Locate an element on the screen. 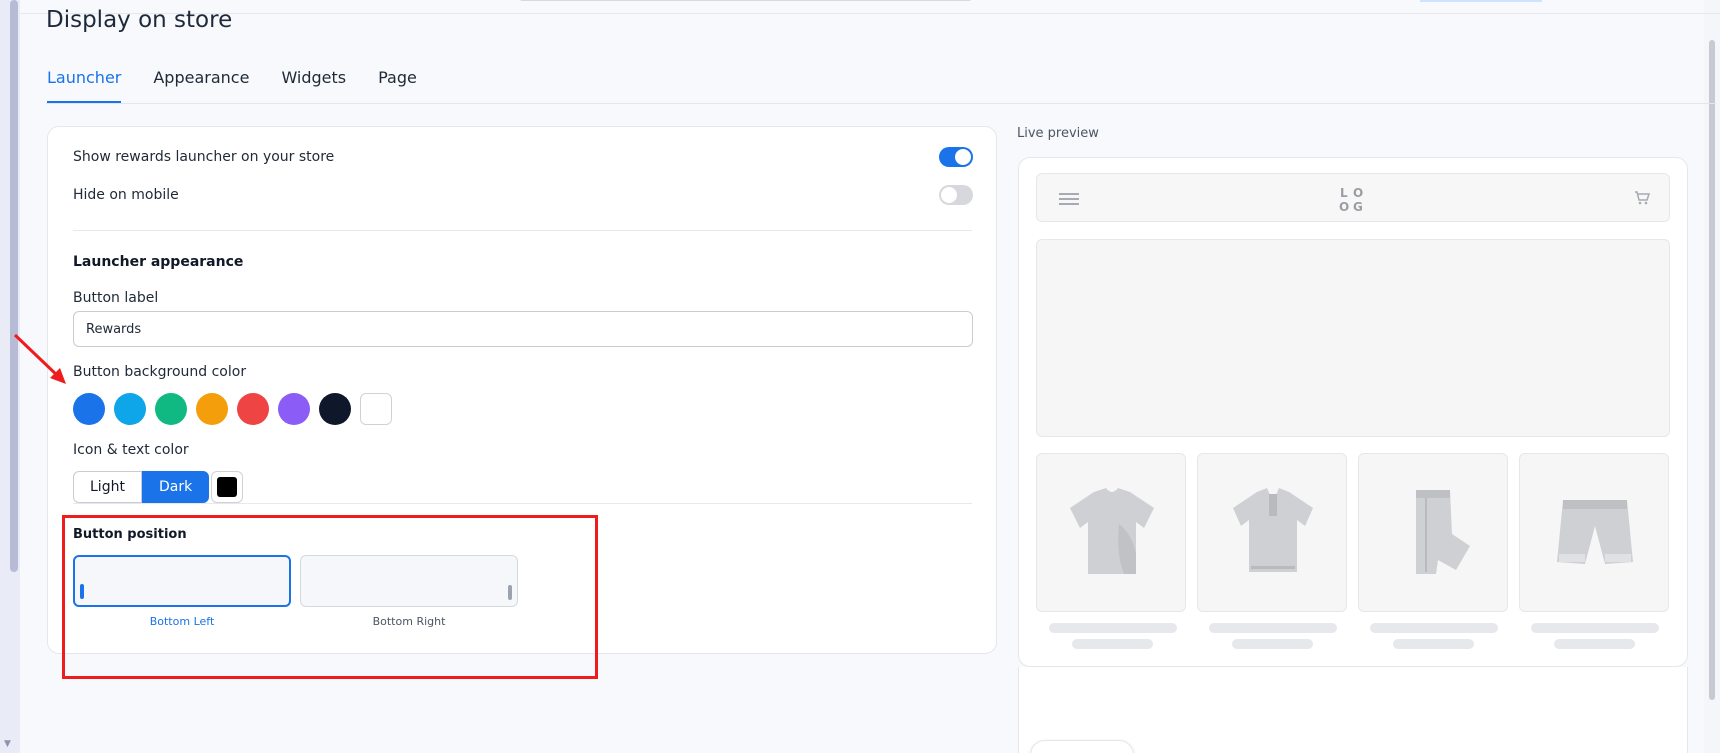  cart-icon is located at coordinates (1642, 198).